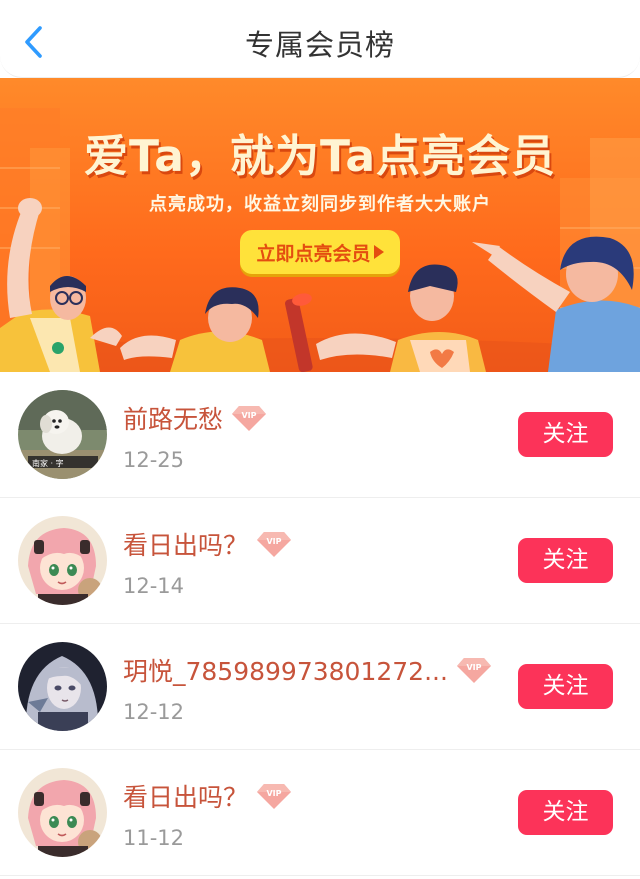  What do you see at coordinates (154, 460) in the screenshot?
I see `member-date: 12-25` at bounding box center [154, 460].